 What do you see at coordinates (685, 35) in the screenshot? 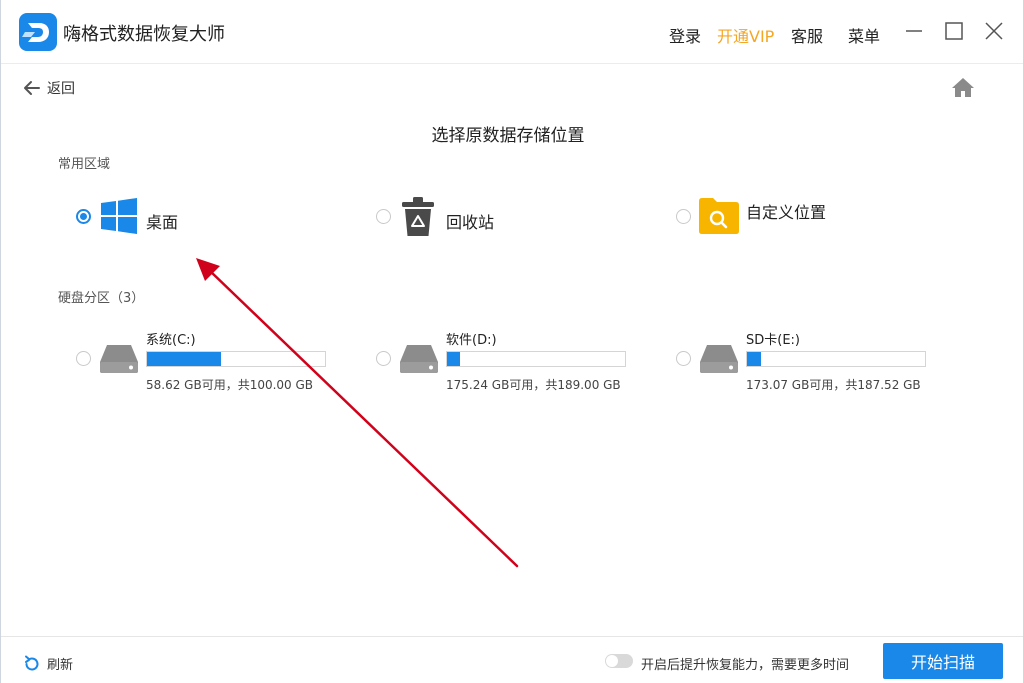
I see `login-link: 登录` at bounding box center [685, 35].